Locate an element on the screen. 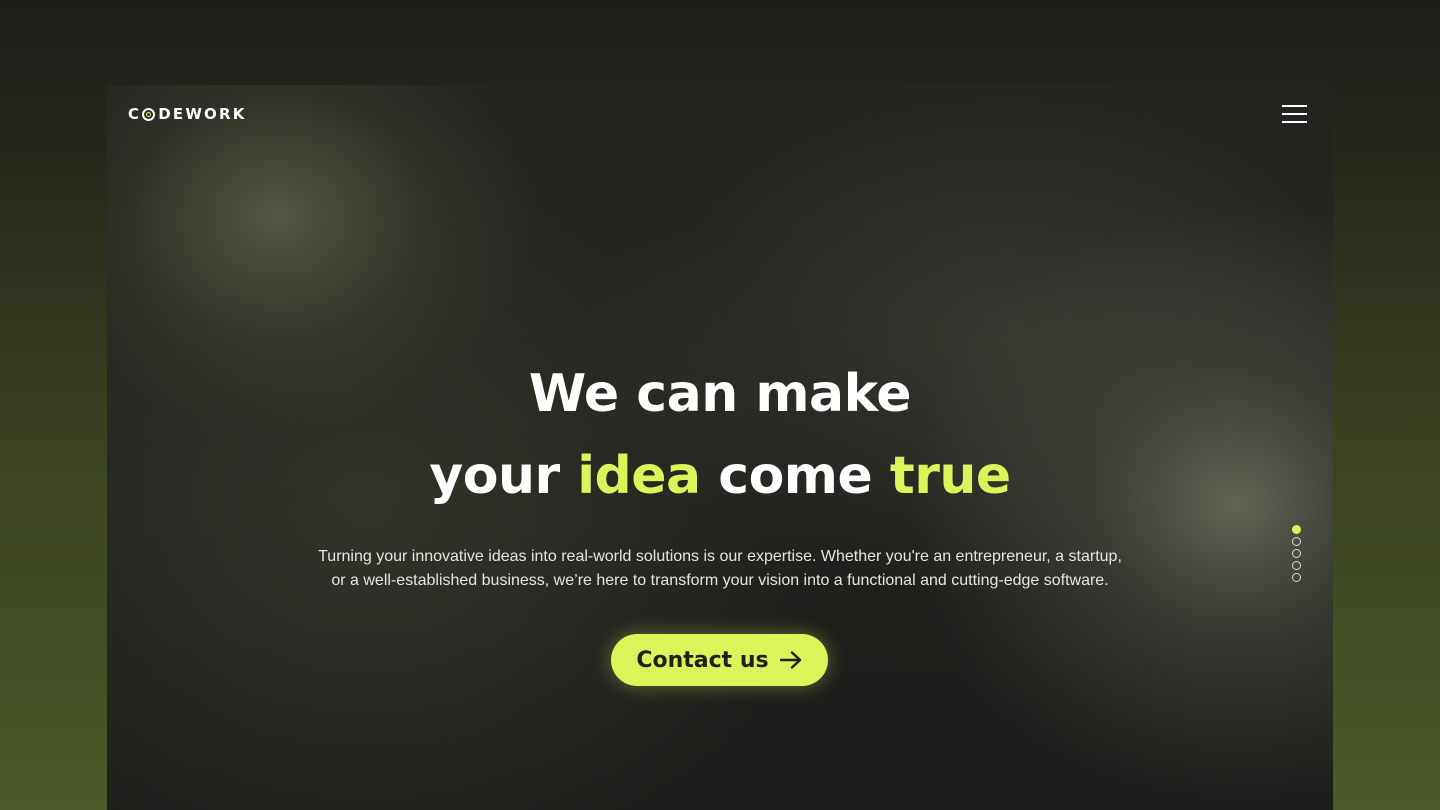  headline-accent-idea: idea is located at coordinates (639, 476).